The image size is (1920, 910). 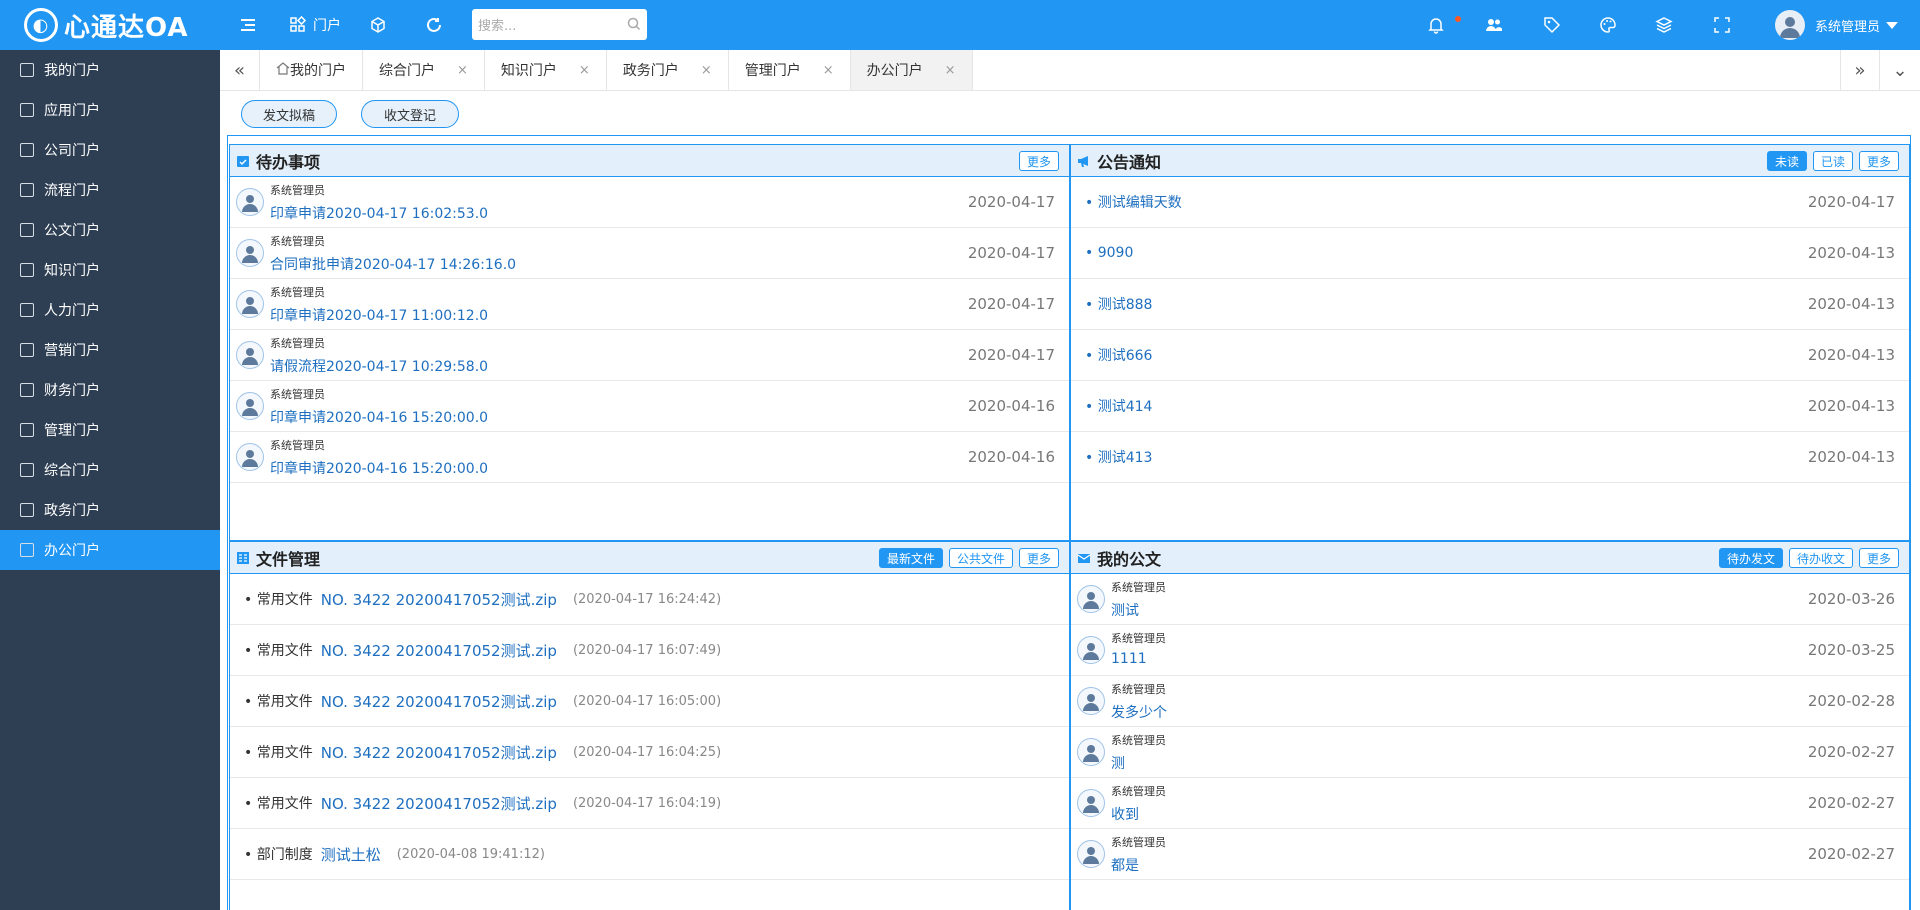 What do you see at coordinates (379, 366) in the screenshot?
I see `todo-link: 请假流程2020-04-17 10:29:58.0` at bounding box center [379, 366].